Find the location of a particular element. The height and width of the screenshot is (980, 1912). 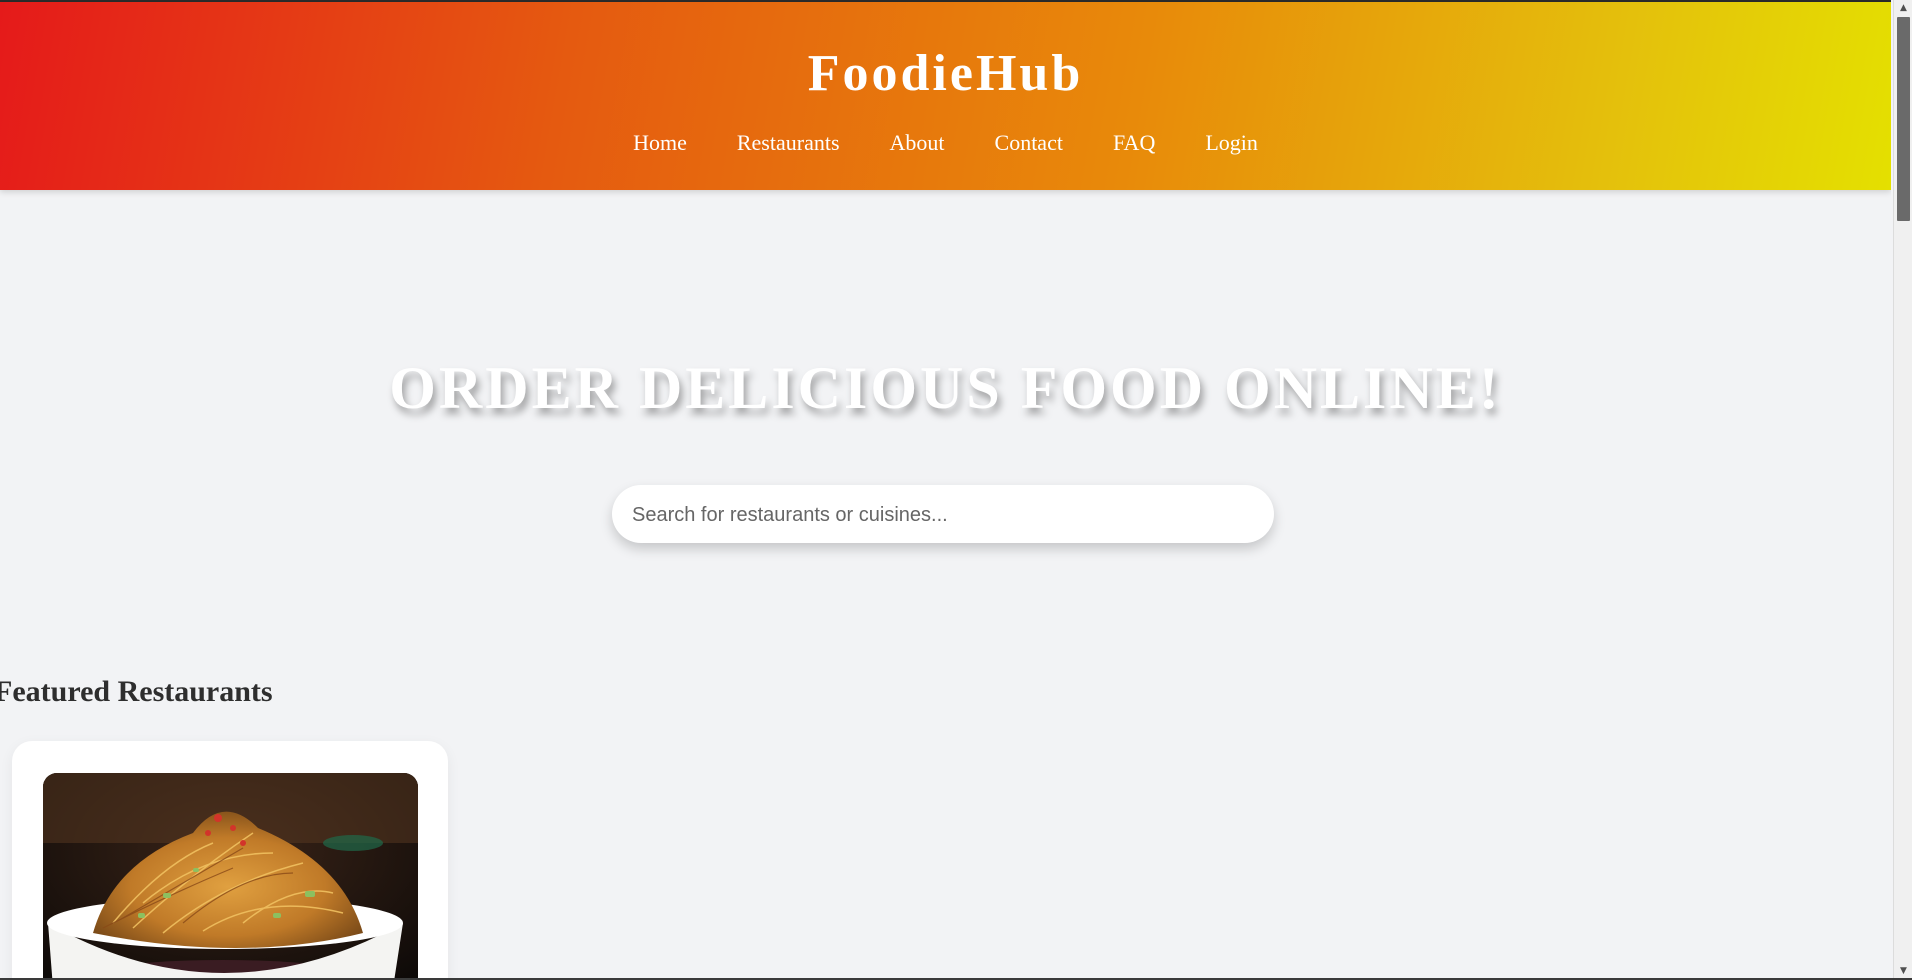

vertical-scrollbar: ▲ ▼ is located at coordinates (1902, 490).